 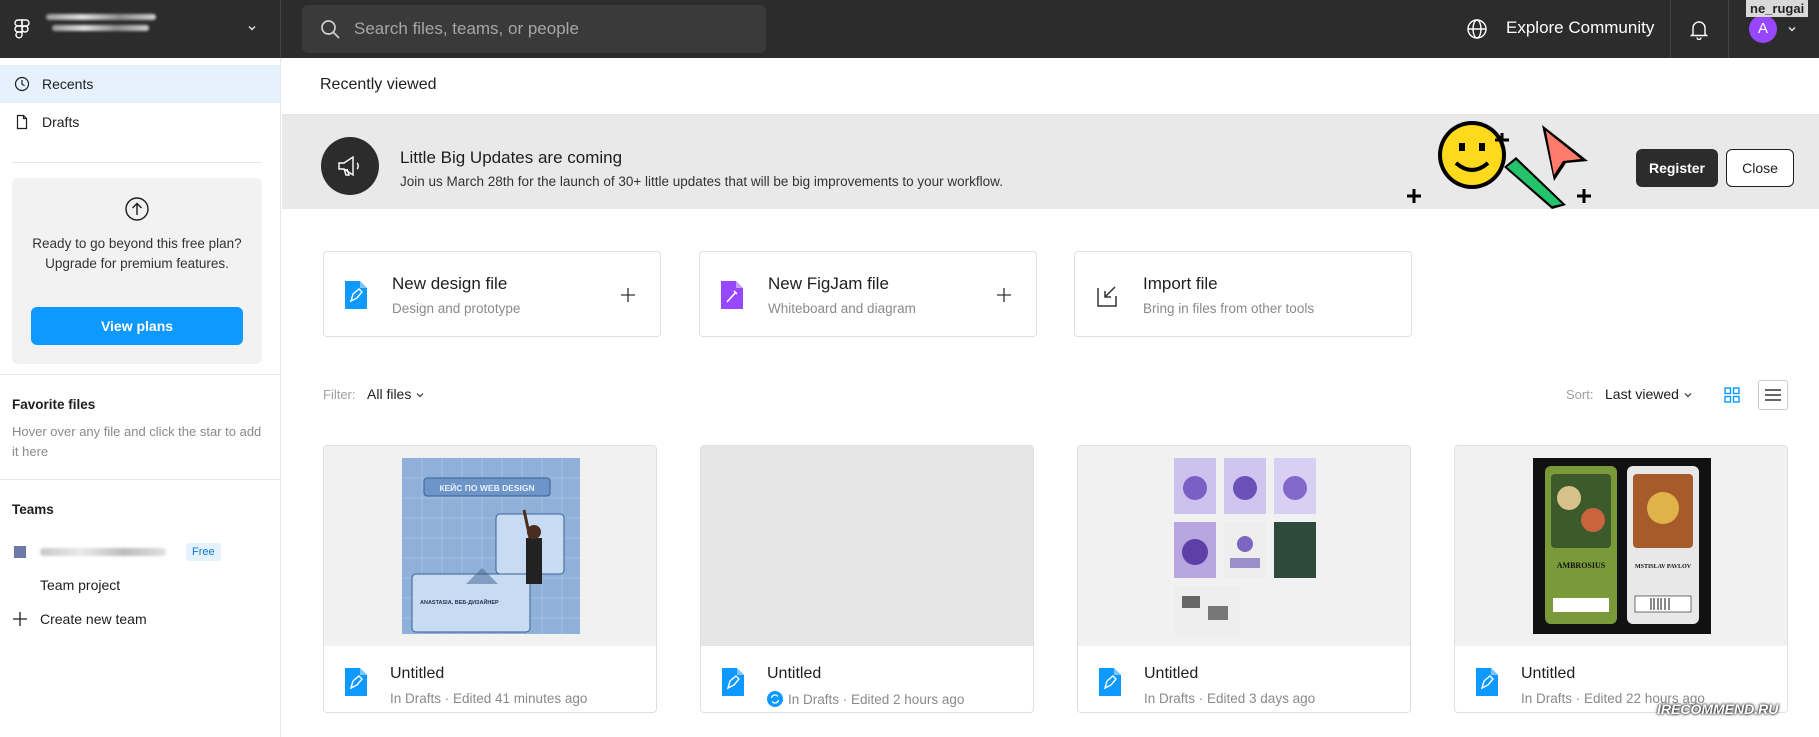 I want to click on action-subtitle: Whiteboard and diagram, so click(x=842, y=308).